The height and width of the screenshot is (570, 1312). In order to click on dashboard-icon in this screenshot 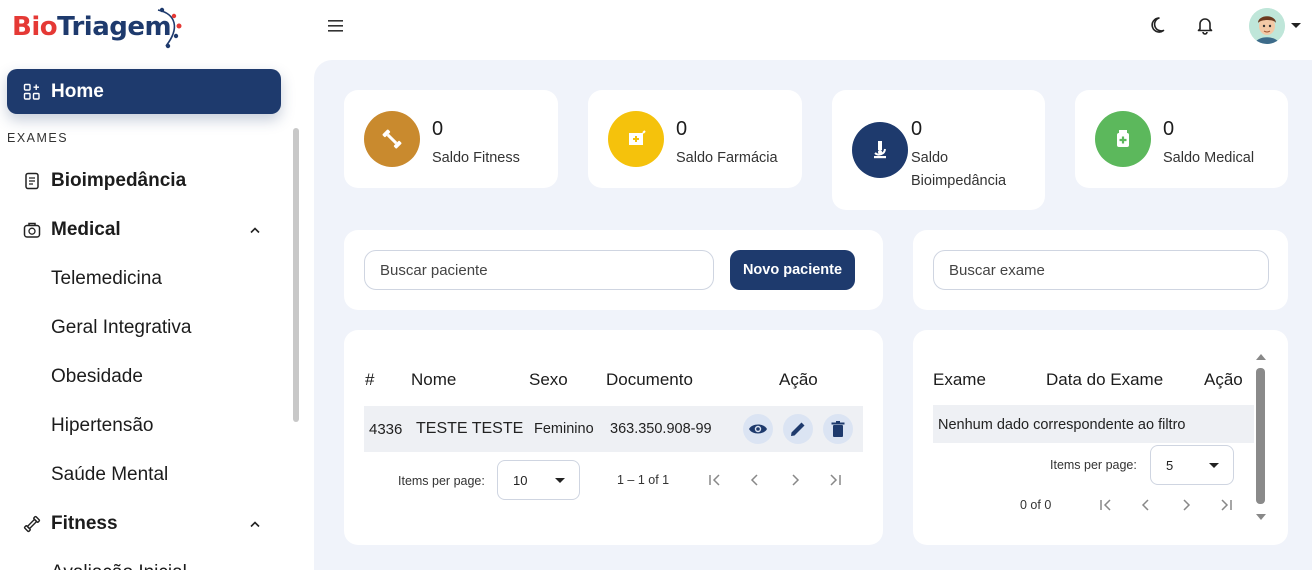, I will do `click(31, 91)`.